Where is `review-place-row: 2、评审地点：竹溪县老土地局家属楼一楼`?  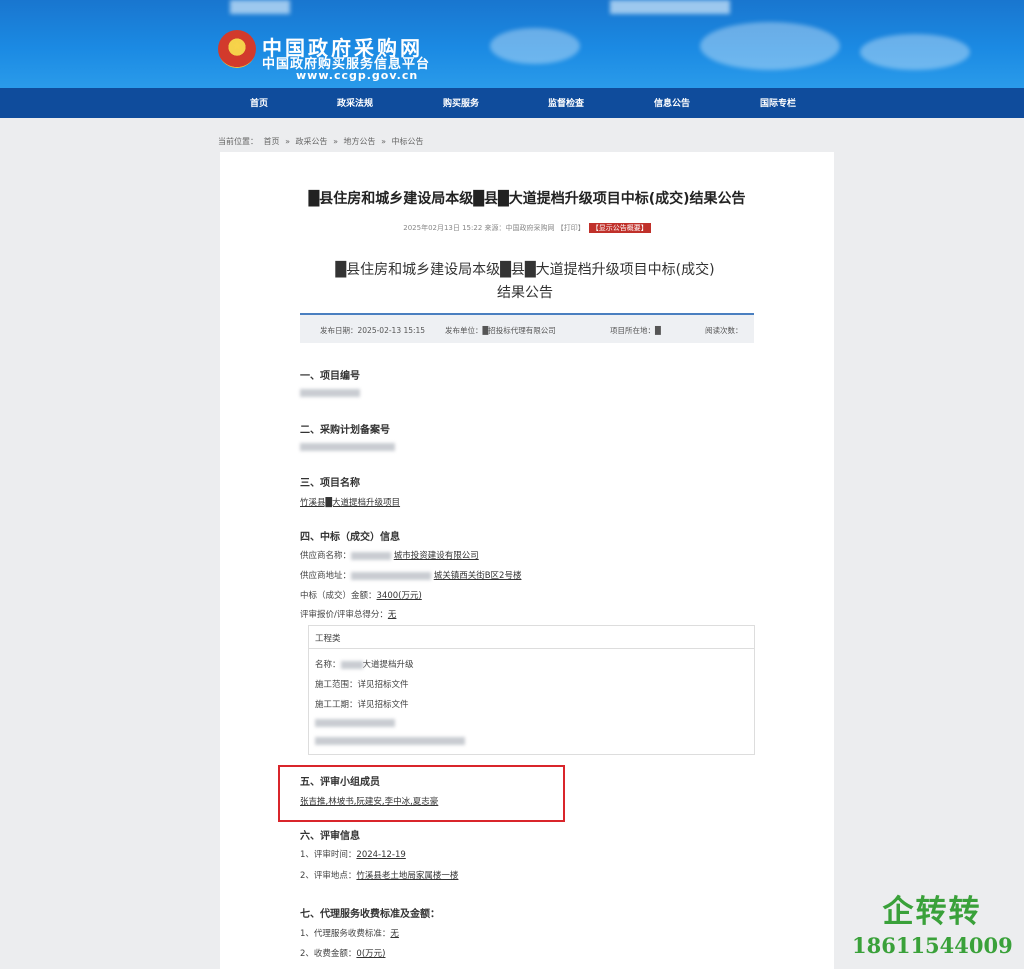
review-place-row: 2、评审地点：竹溪县老土地局家属楼一楼 is located at coordinates (379, 875).